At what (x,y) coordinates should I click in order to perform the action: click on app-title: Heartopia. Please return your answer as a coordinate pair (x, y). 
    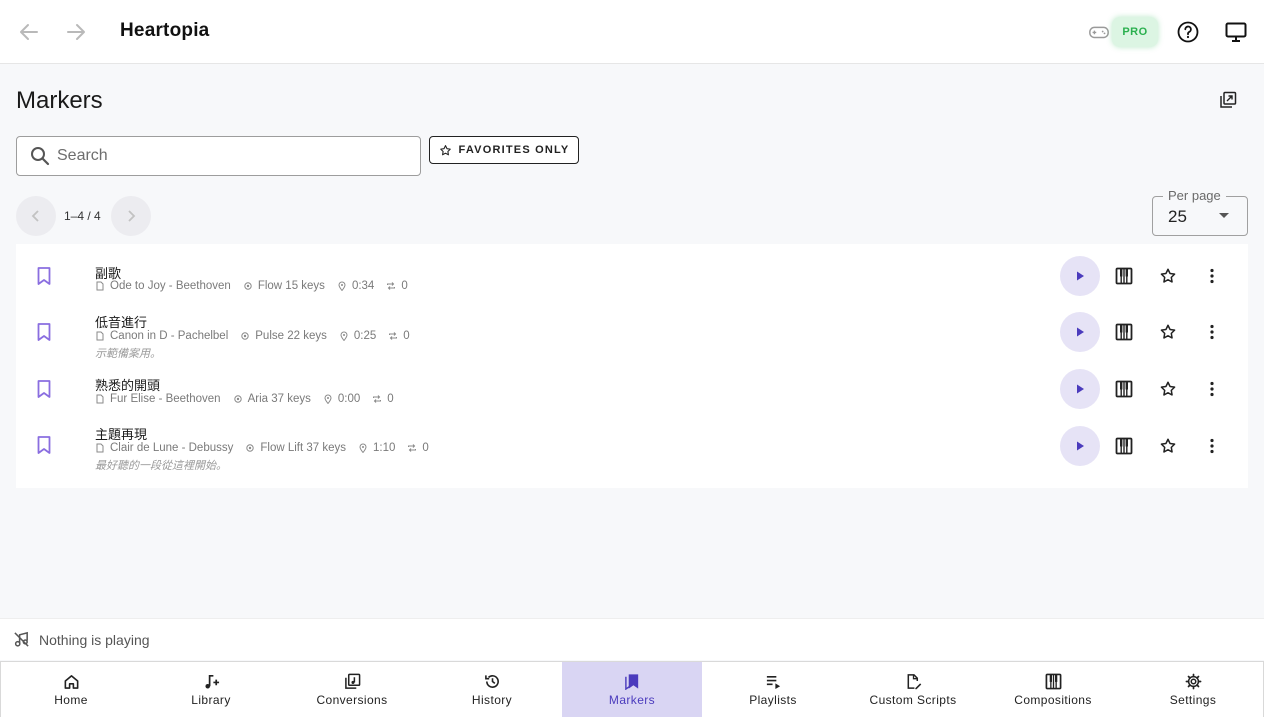
    Looking at the image, I should click on (165, 30).